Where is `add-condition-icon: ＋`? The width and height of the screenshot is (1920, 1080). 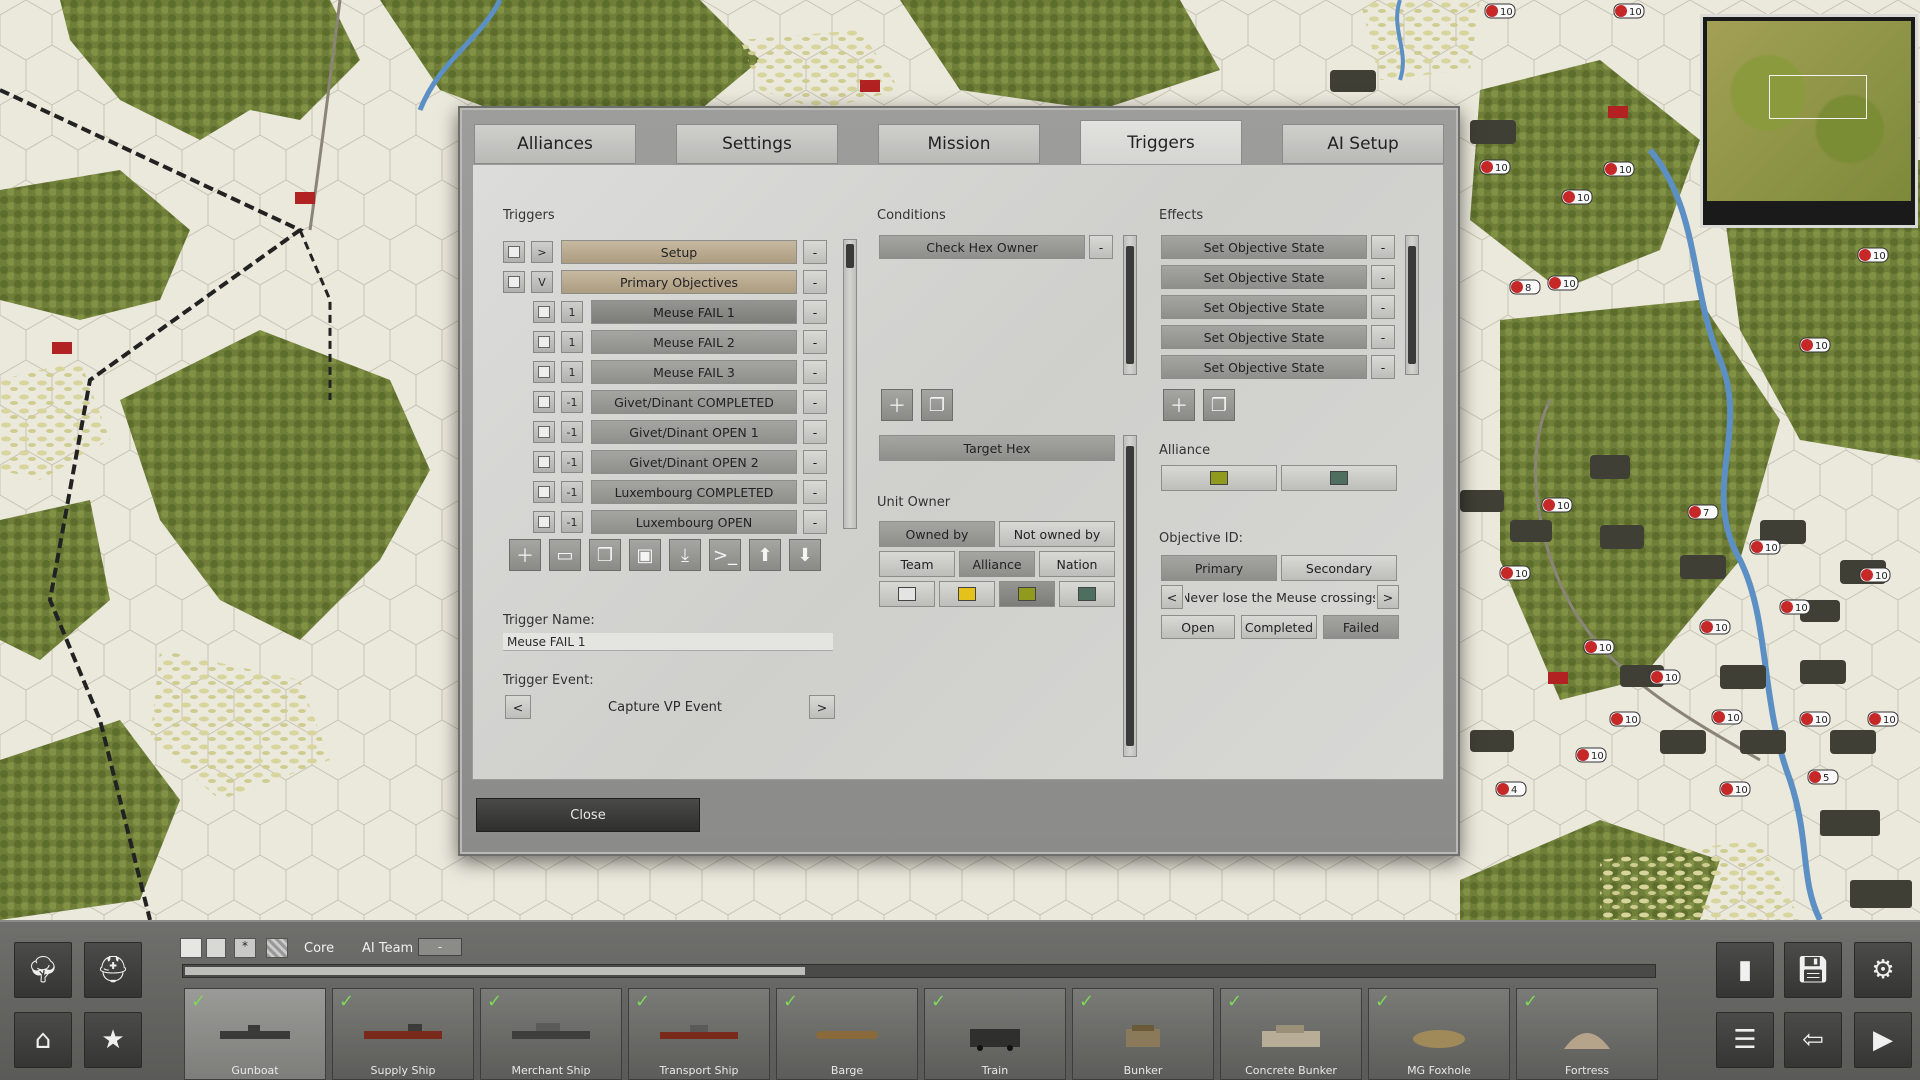 add-condition-icon: ＋ is located at coordinates (897, 405).